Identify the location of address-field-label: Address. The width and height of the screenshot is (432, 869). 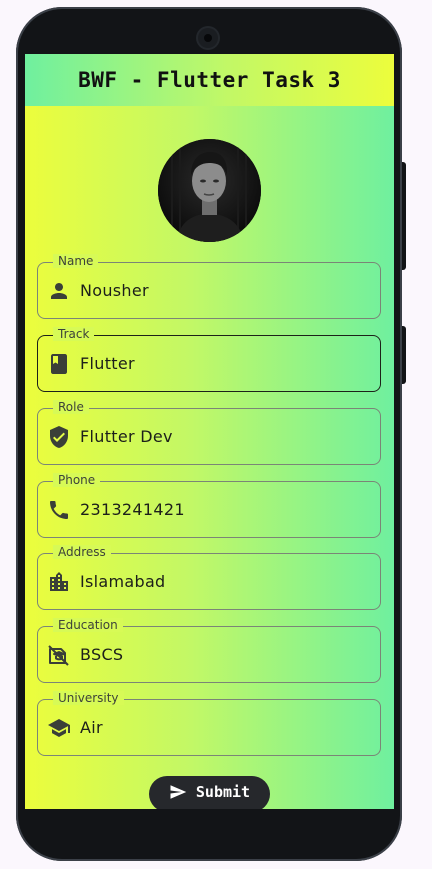
(82, 552).